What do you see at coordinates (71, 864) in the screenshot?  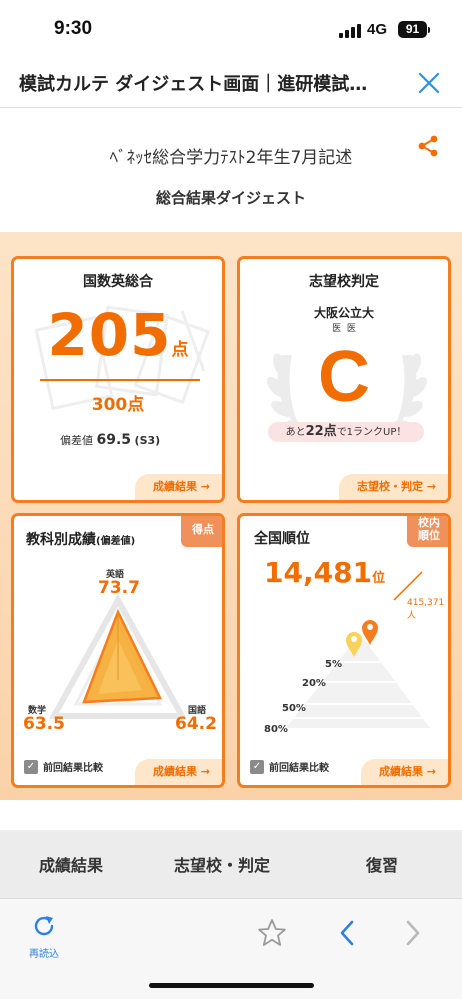 I see `tab-results: 成績結果` at bounding box center [71, 864].